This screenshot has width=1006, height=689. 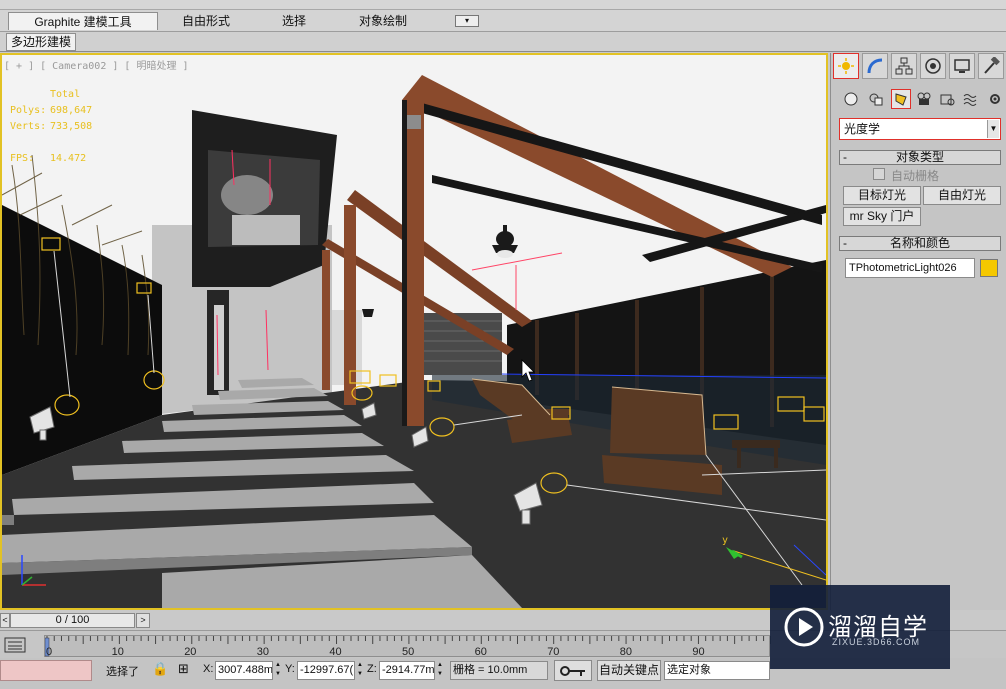 What do you see at coordinates (993, 129) in the screenshot?
I see `chevron-down-icon: ▼` at bounding box center [993, 129].